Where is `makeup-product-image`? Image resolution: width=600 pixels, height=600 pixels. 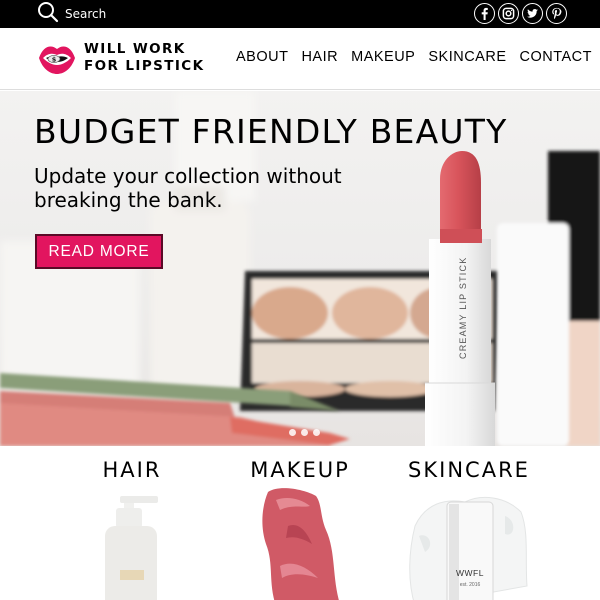 makeup-product-image is located at coordinates (300, 544).